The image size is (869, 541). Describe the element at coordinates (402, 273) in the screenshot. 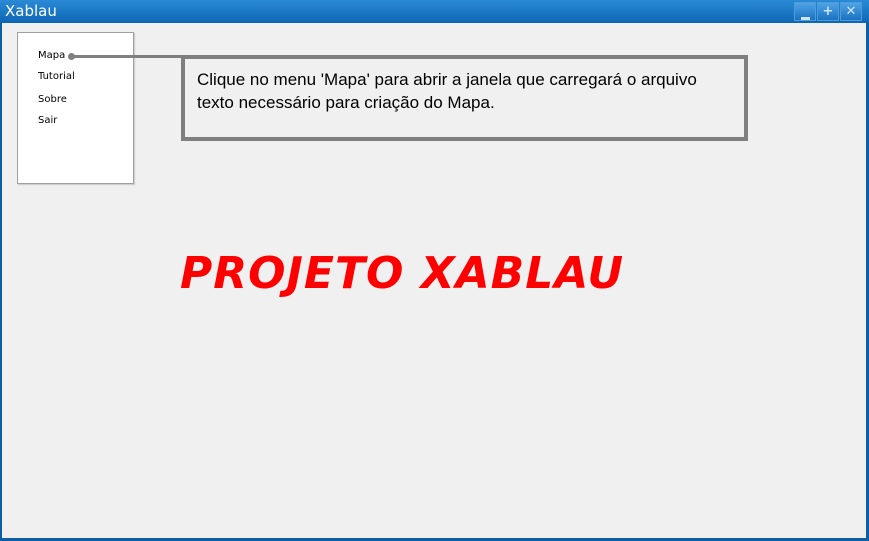

I see `project-title: PROJETO XABLAU` at that location.